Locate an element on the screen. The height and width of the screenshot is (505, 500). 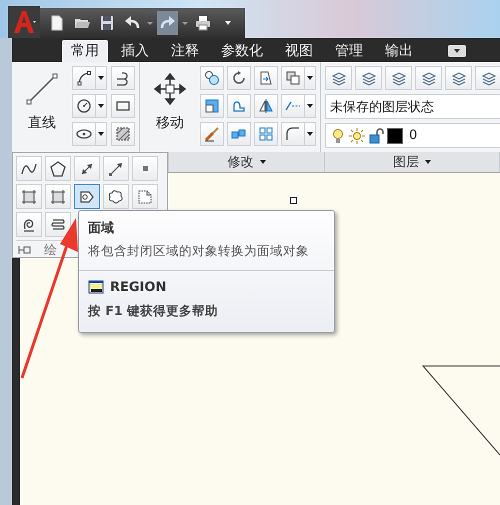
mirror-icon is located at coordinates (266, 106).